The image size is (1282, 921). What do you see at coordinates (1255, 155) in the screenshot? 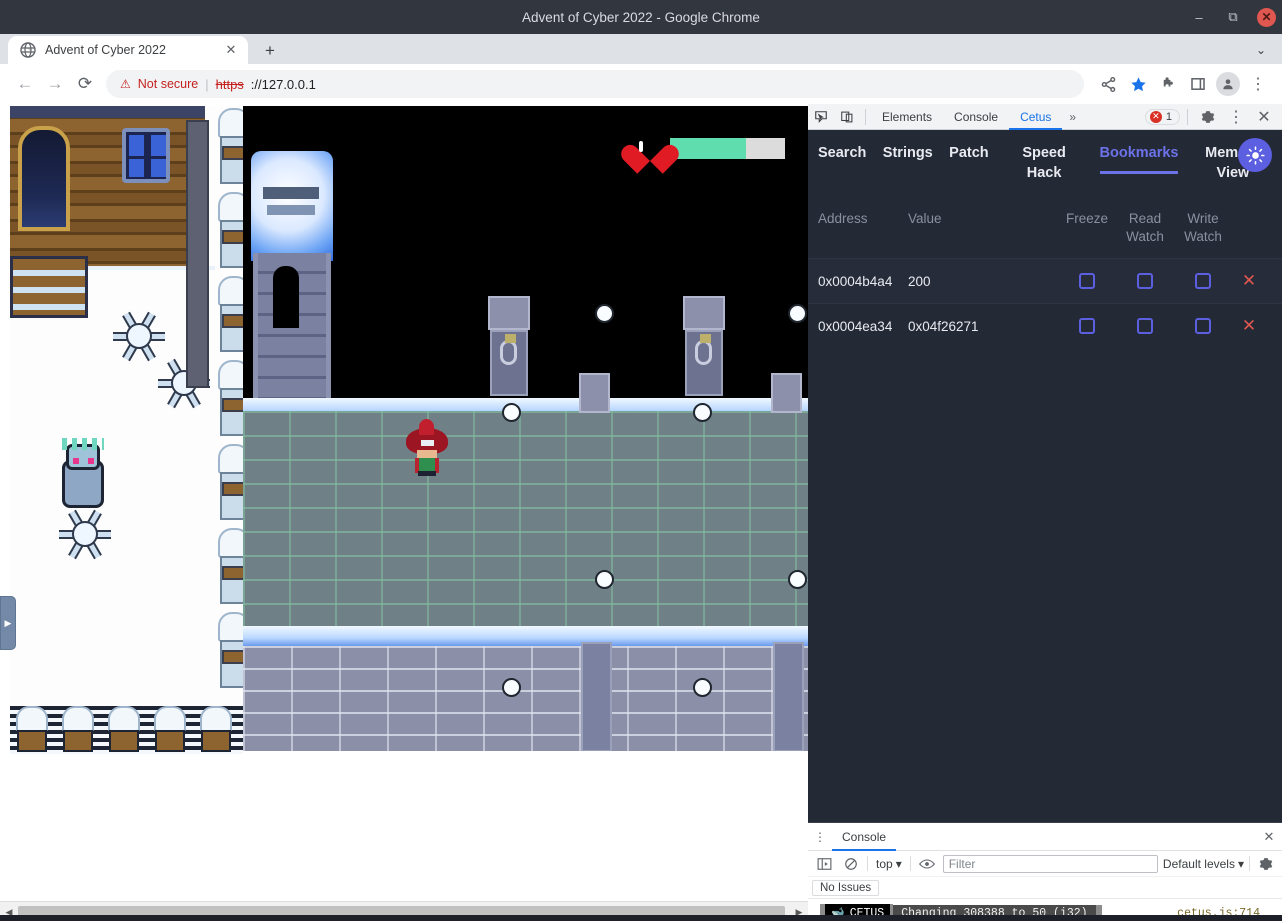
I see `theme-toggle-sun-icon` at bounding box center [1255, 155].